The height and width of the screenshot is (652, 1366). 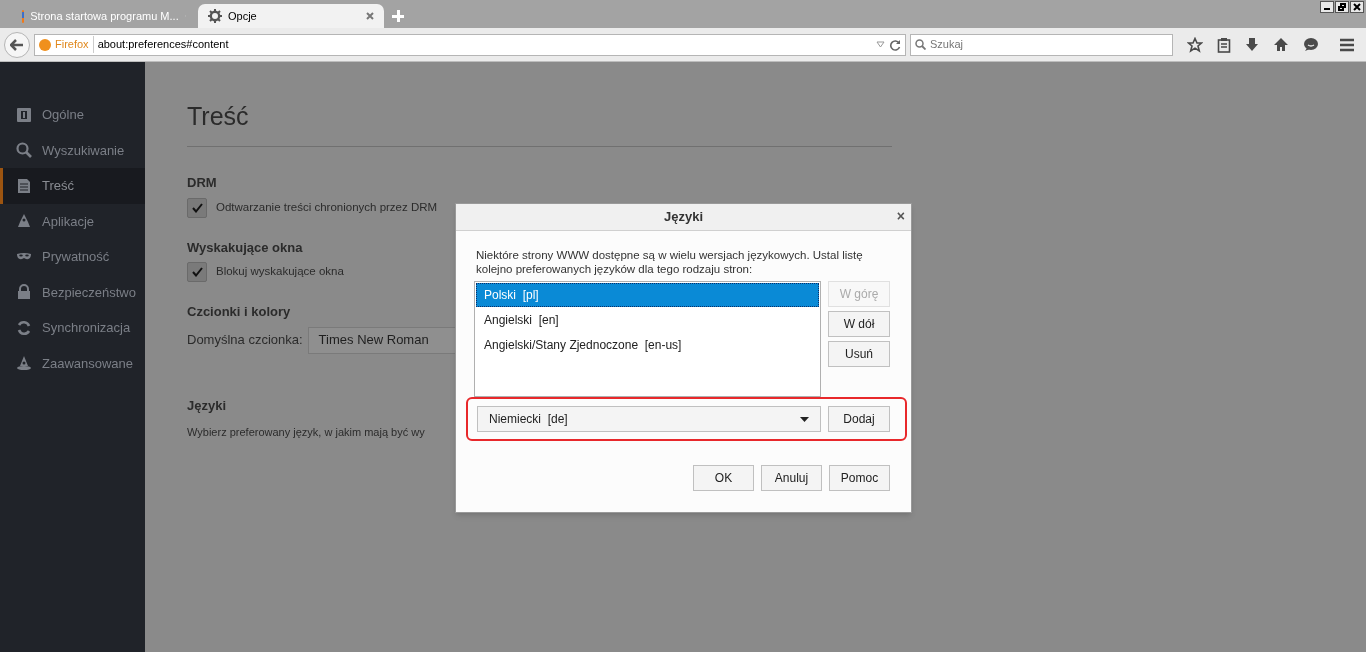 I want to click on list-item: Angielski [en], so click(x=647, y=319).